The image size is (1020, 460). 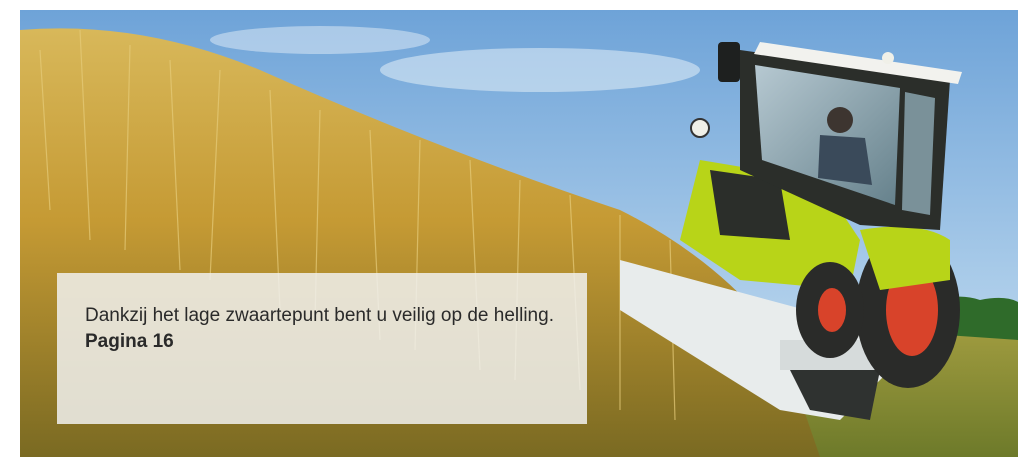 I want to click on driver, so click(x=840, y=120).